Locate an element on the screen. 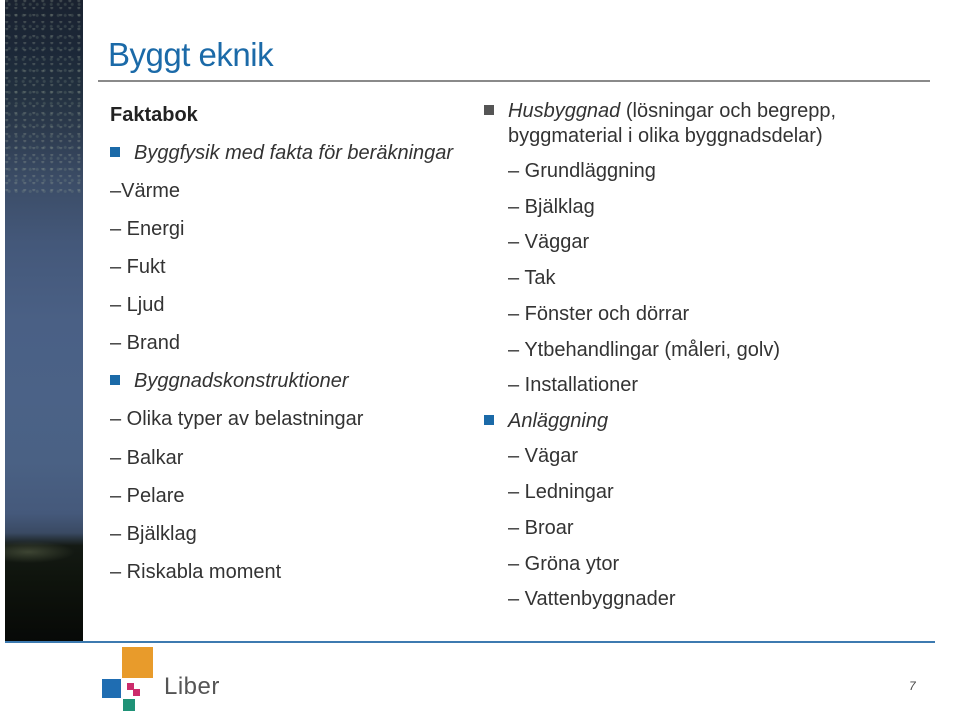 This screenshot has width=960, height=711. footer-divider is located at coordinates (470, 642).